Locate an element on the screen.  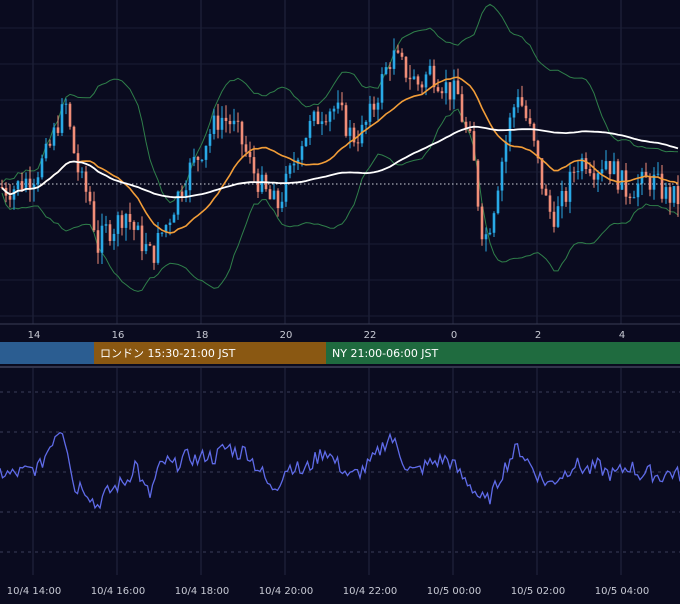
osc-x-tick-label: 10/4 18:00 is located at coordinates (202, 591).